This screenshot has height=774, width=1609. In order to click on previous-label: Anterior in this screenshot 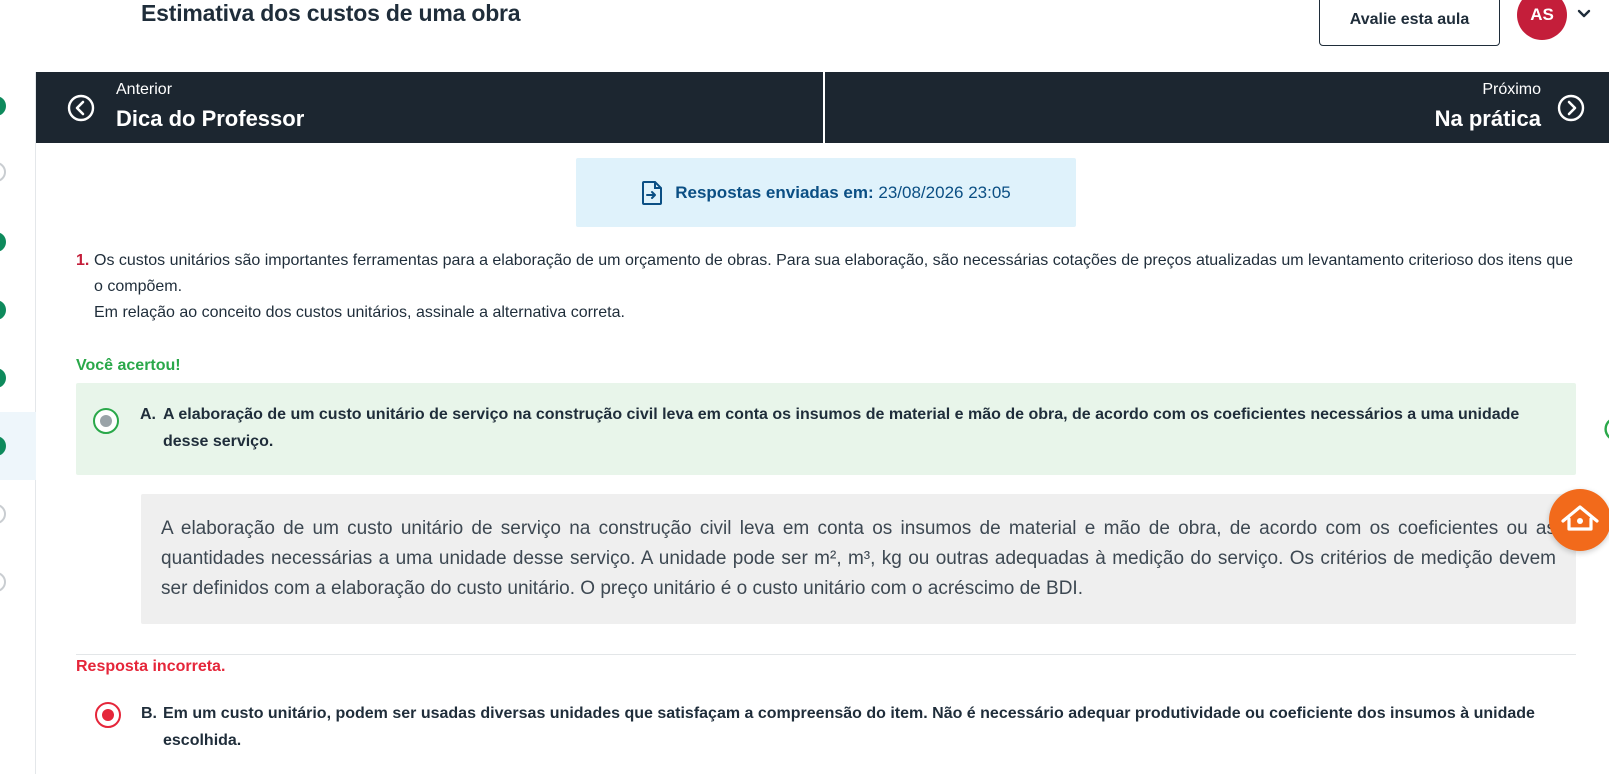, I will do `click(144, 89)`.